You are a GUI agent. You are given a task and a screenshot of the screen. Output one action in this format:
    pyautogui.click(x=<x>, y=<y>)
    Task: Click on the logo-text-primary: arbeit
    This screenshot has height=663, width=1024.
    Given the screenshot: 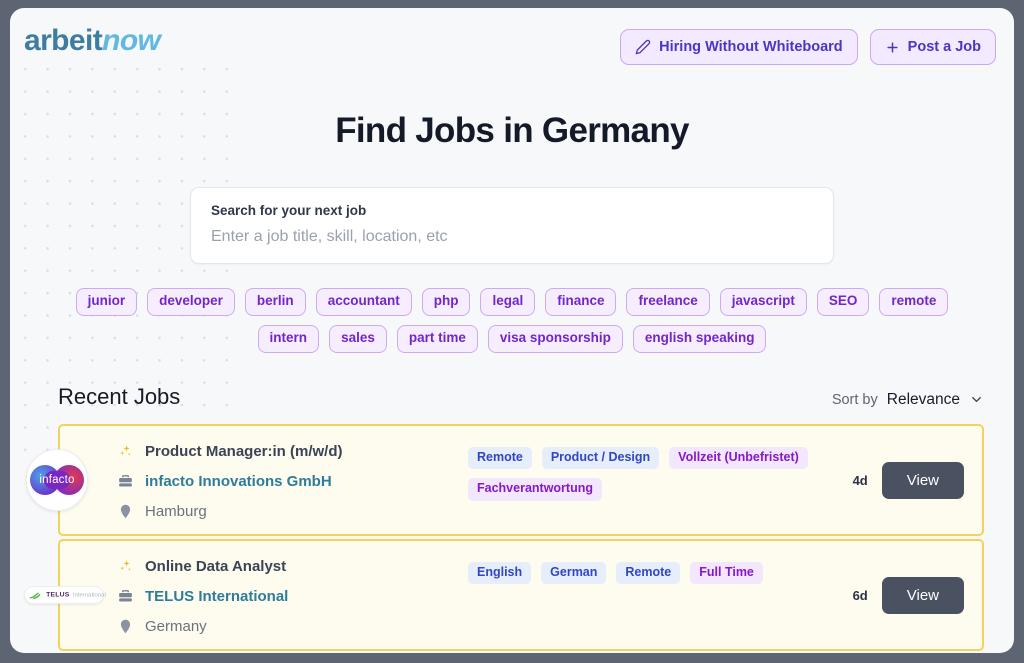 What is the action you would take?
    pyautogui.click(x=63, y=40)
    